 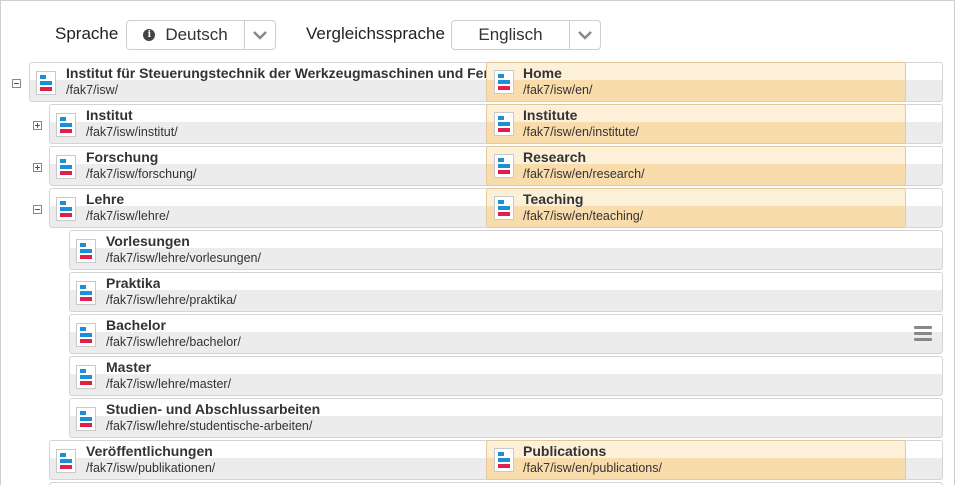 I want to click on drag-handle-icon, so click(x=923, y=334).